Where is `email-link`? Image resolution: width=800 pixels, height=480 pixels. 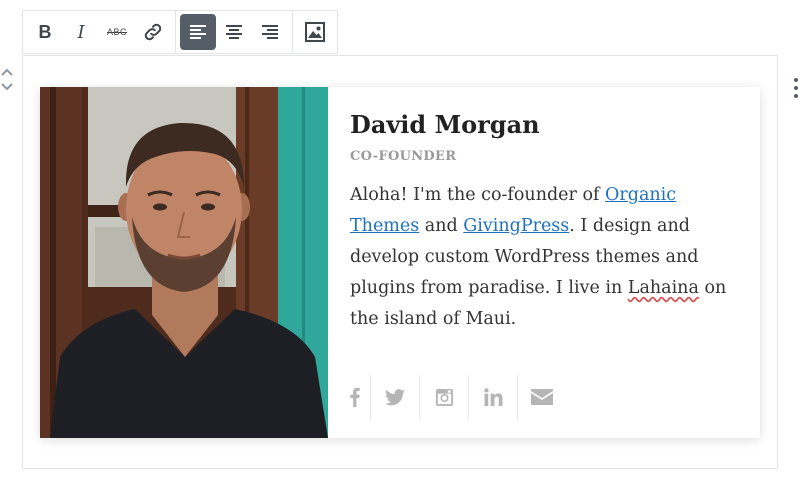 email-link is located at coordinates (542, 397).